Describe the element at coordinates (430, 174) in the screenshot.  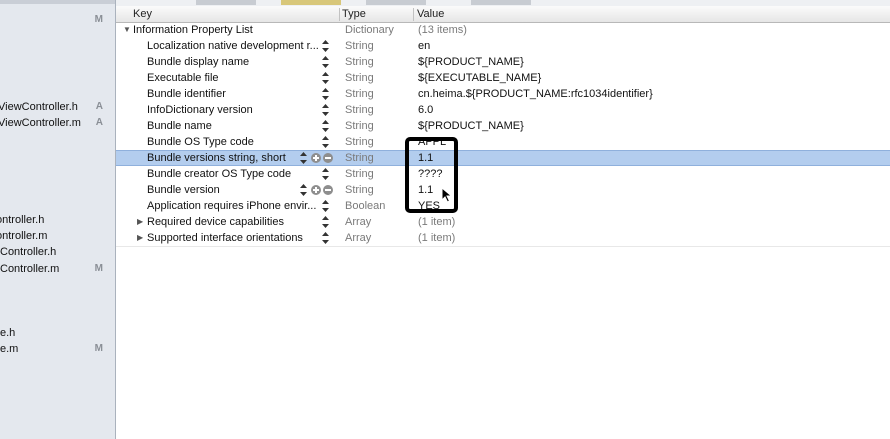
I see `plist-value: ????` at that location.